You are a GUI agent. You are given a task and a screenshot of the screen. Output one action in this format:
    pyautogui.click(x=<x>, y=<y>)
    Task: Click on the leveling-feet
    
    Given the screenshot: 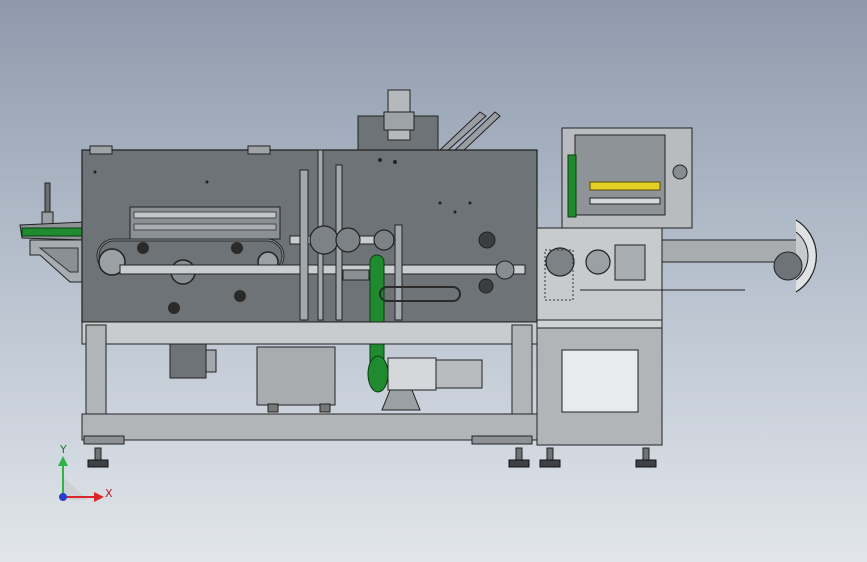 What is the action you would take?
    pyautogui.click(x=372, y=457)
    